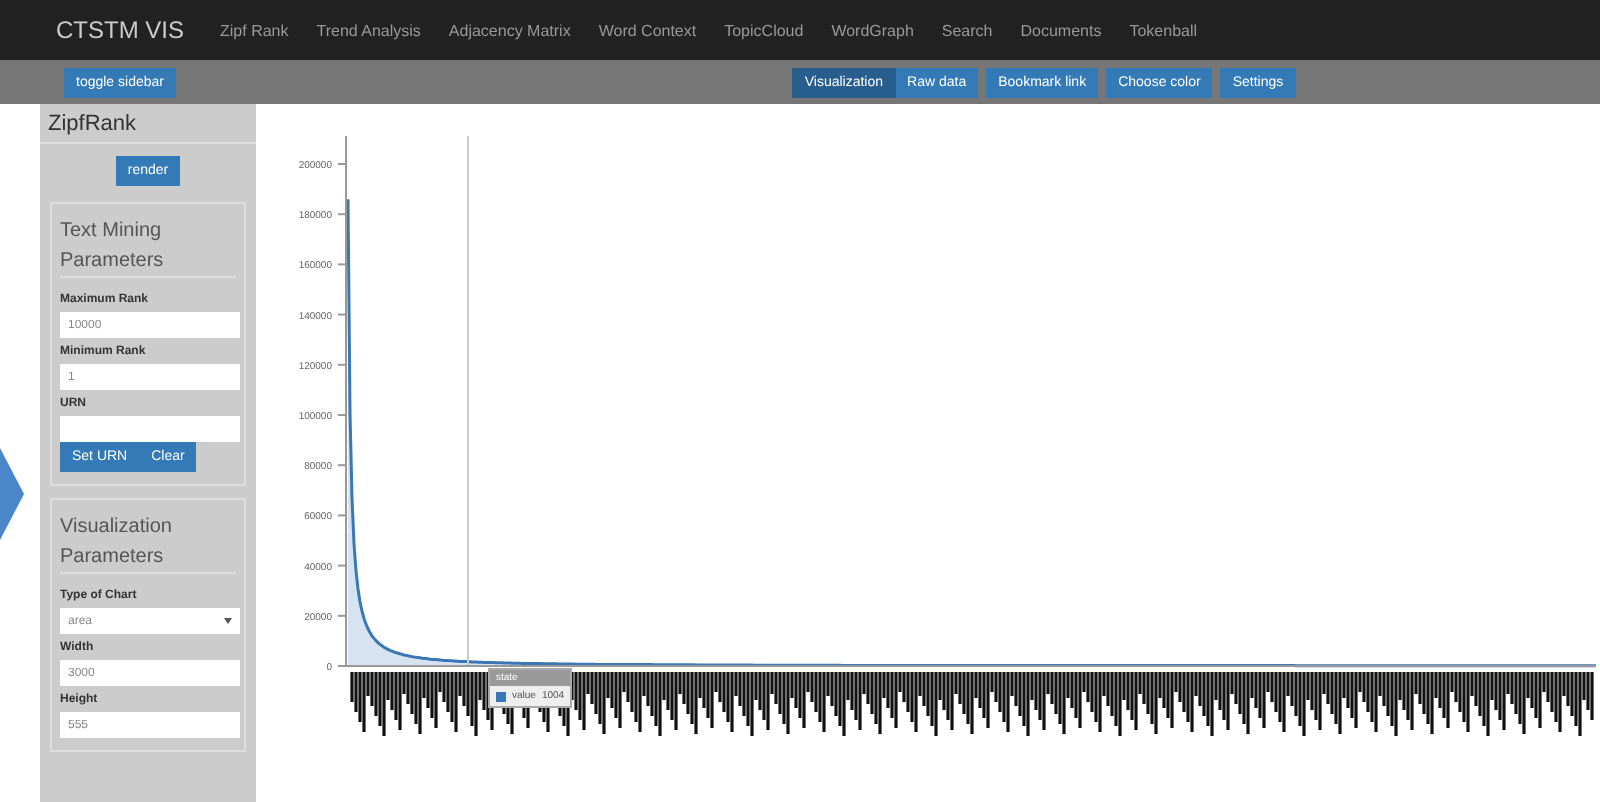 This screenshot has height=802, width=1600. I want to click on input-field, so click(150, 429).